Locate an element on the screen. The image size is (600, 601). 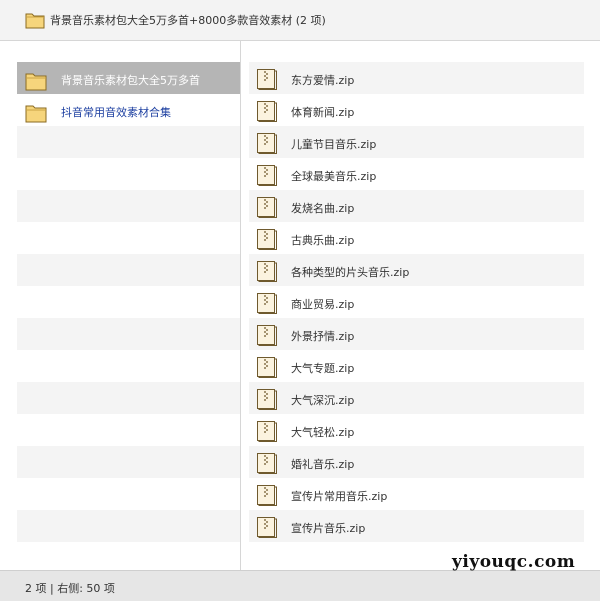
file-name: 外景抒情.zip is located at coordinates (323, 336).